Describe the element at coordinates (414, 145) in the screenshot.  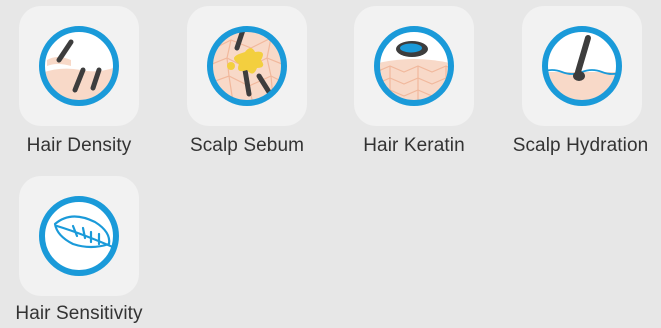
I see `hair-keratin-label: Hair Keratin` at that location.